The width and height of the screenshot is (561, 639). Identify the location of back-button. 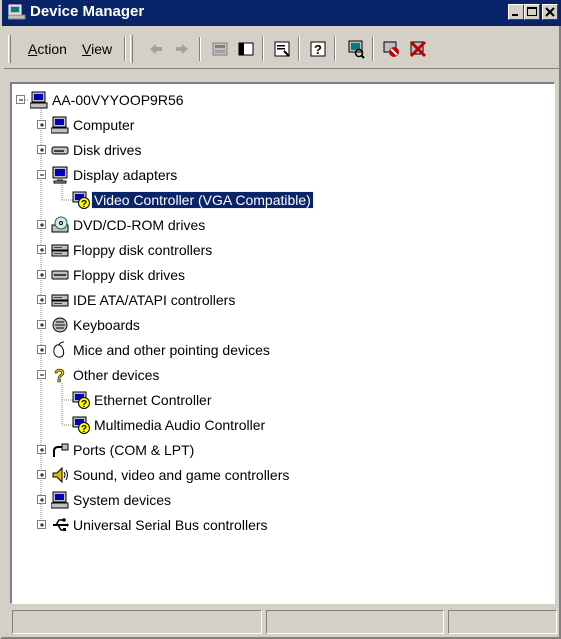
(156, 49).